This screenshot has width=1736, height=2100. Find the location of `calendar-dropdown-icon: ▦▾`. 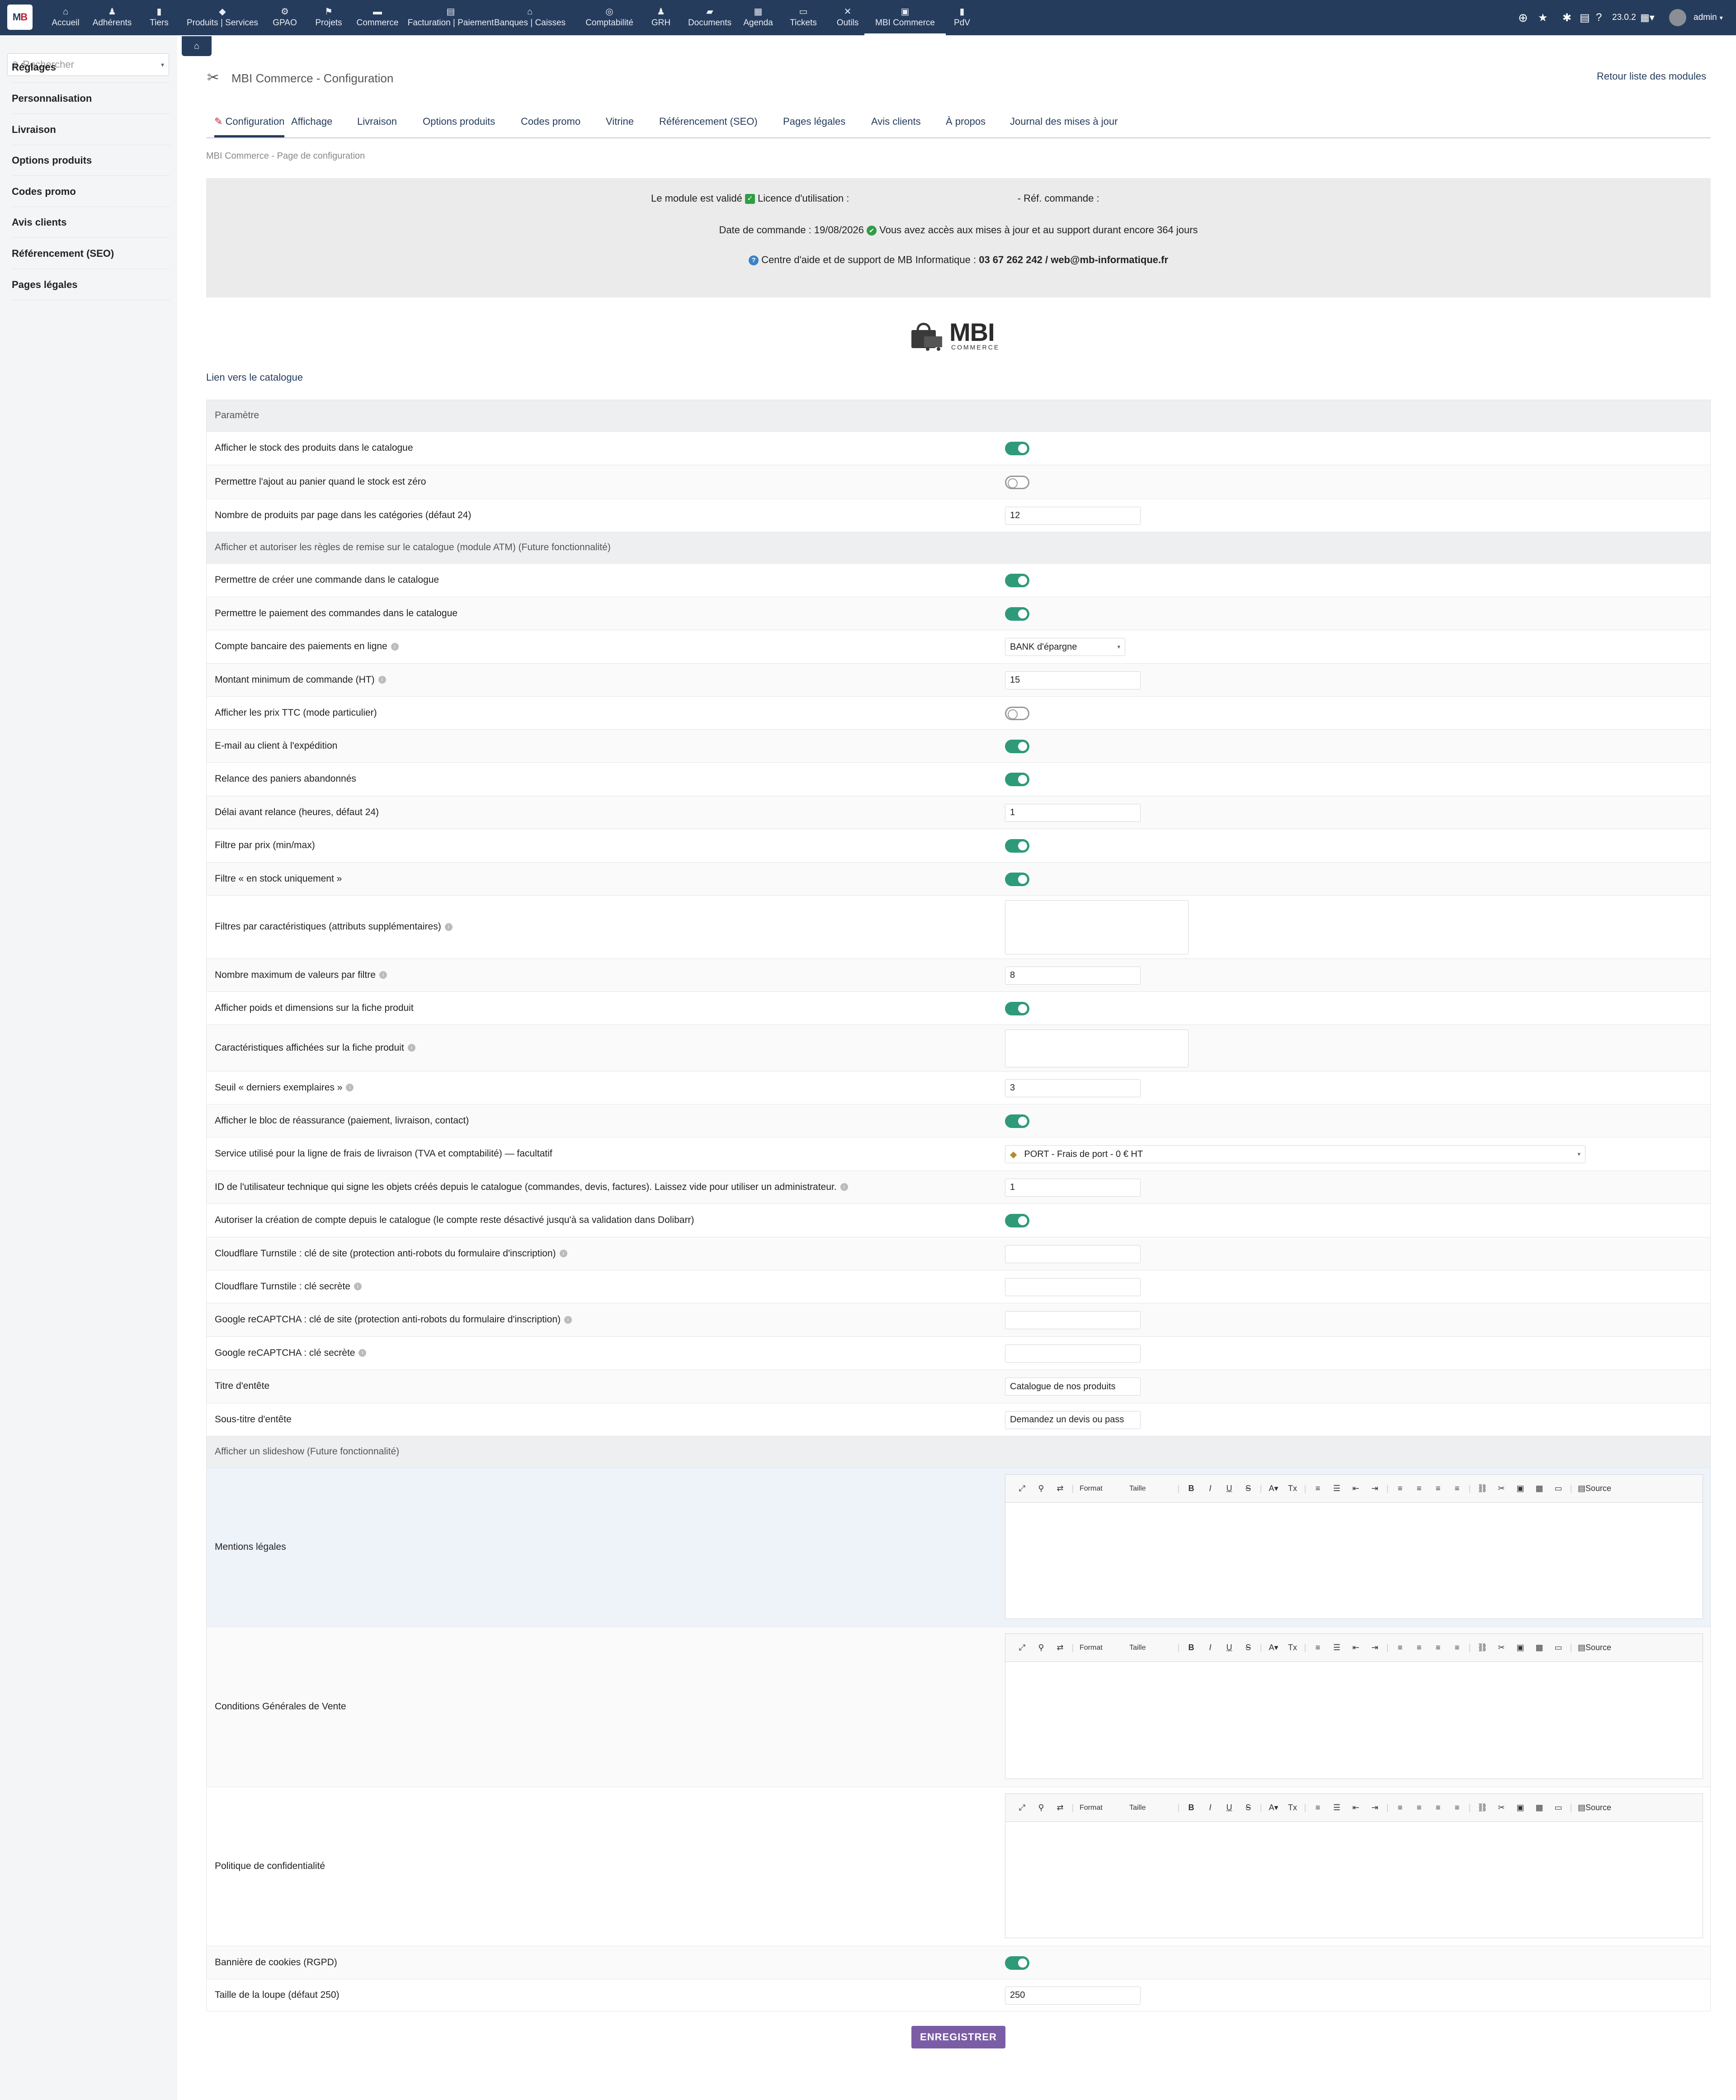

calendar-dropdown-icon: ▦▾ is located at coordinates (1647, 17).